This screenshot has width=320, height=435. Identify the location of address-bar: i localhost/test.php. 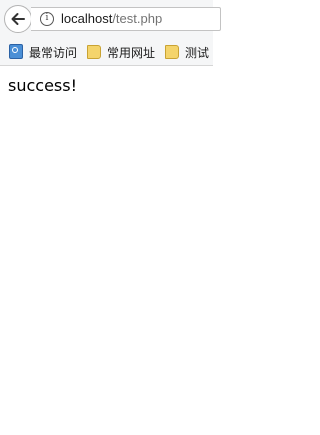
(126, 19).